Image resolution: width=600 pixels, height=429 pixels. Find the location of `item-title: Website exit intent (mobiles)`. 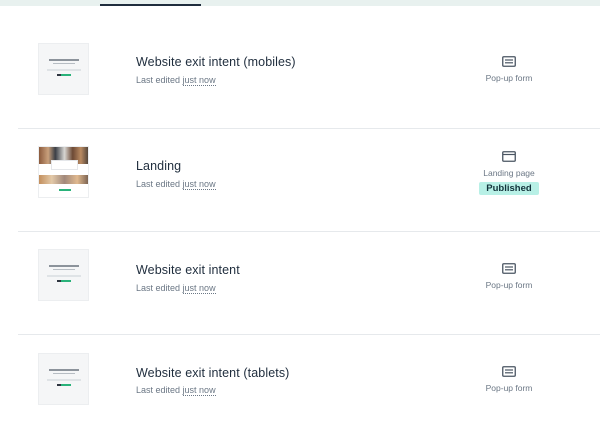

item-title: Website exit intent (mobiles) is located at coordinates (216, 62).